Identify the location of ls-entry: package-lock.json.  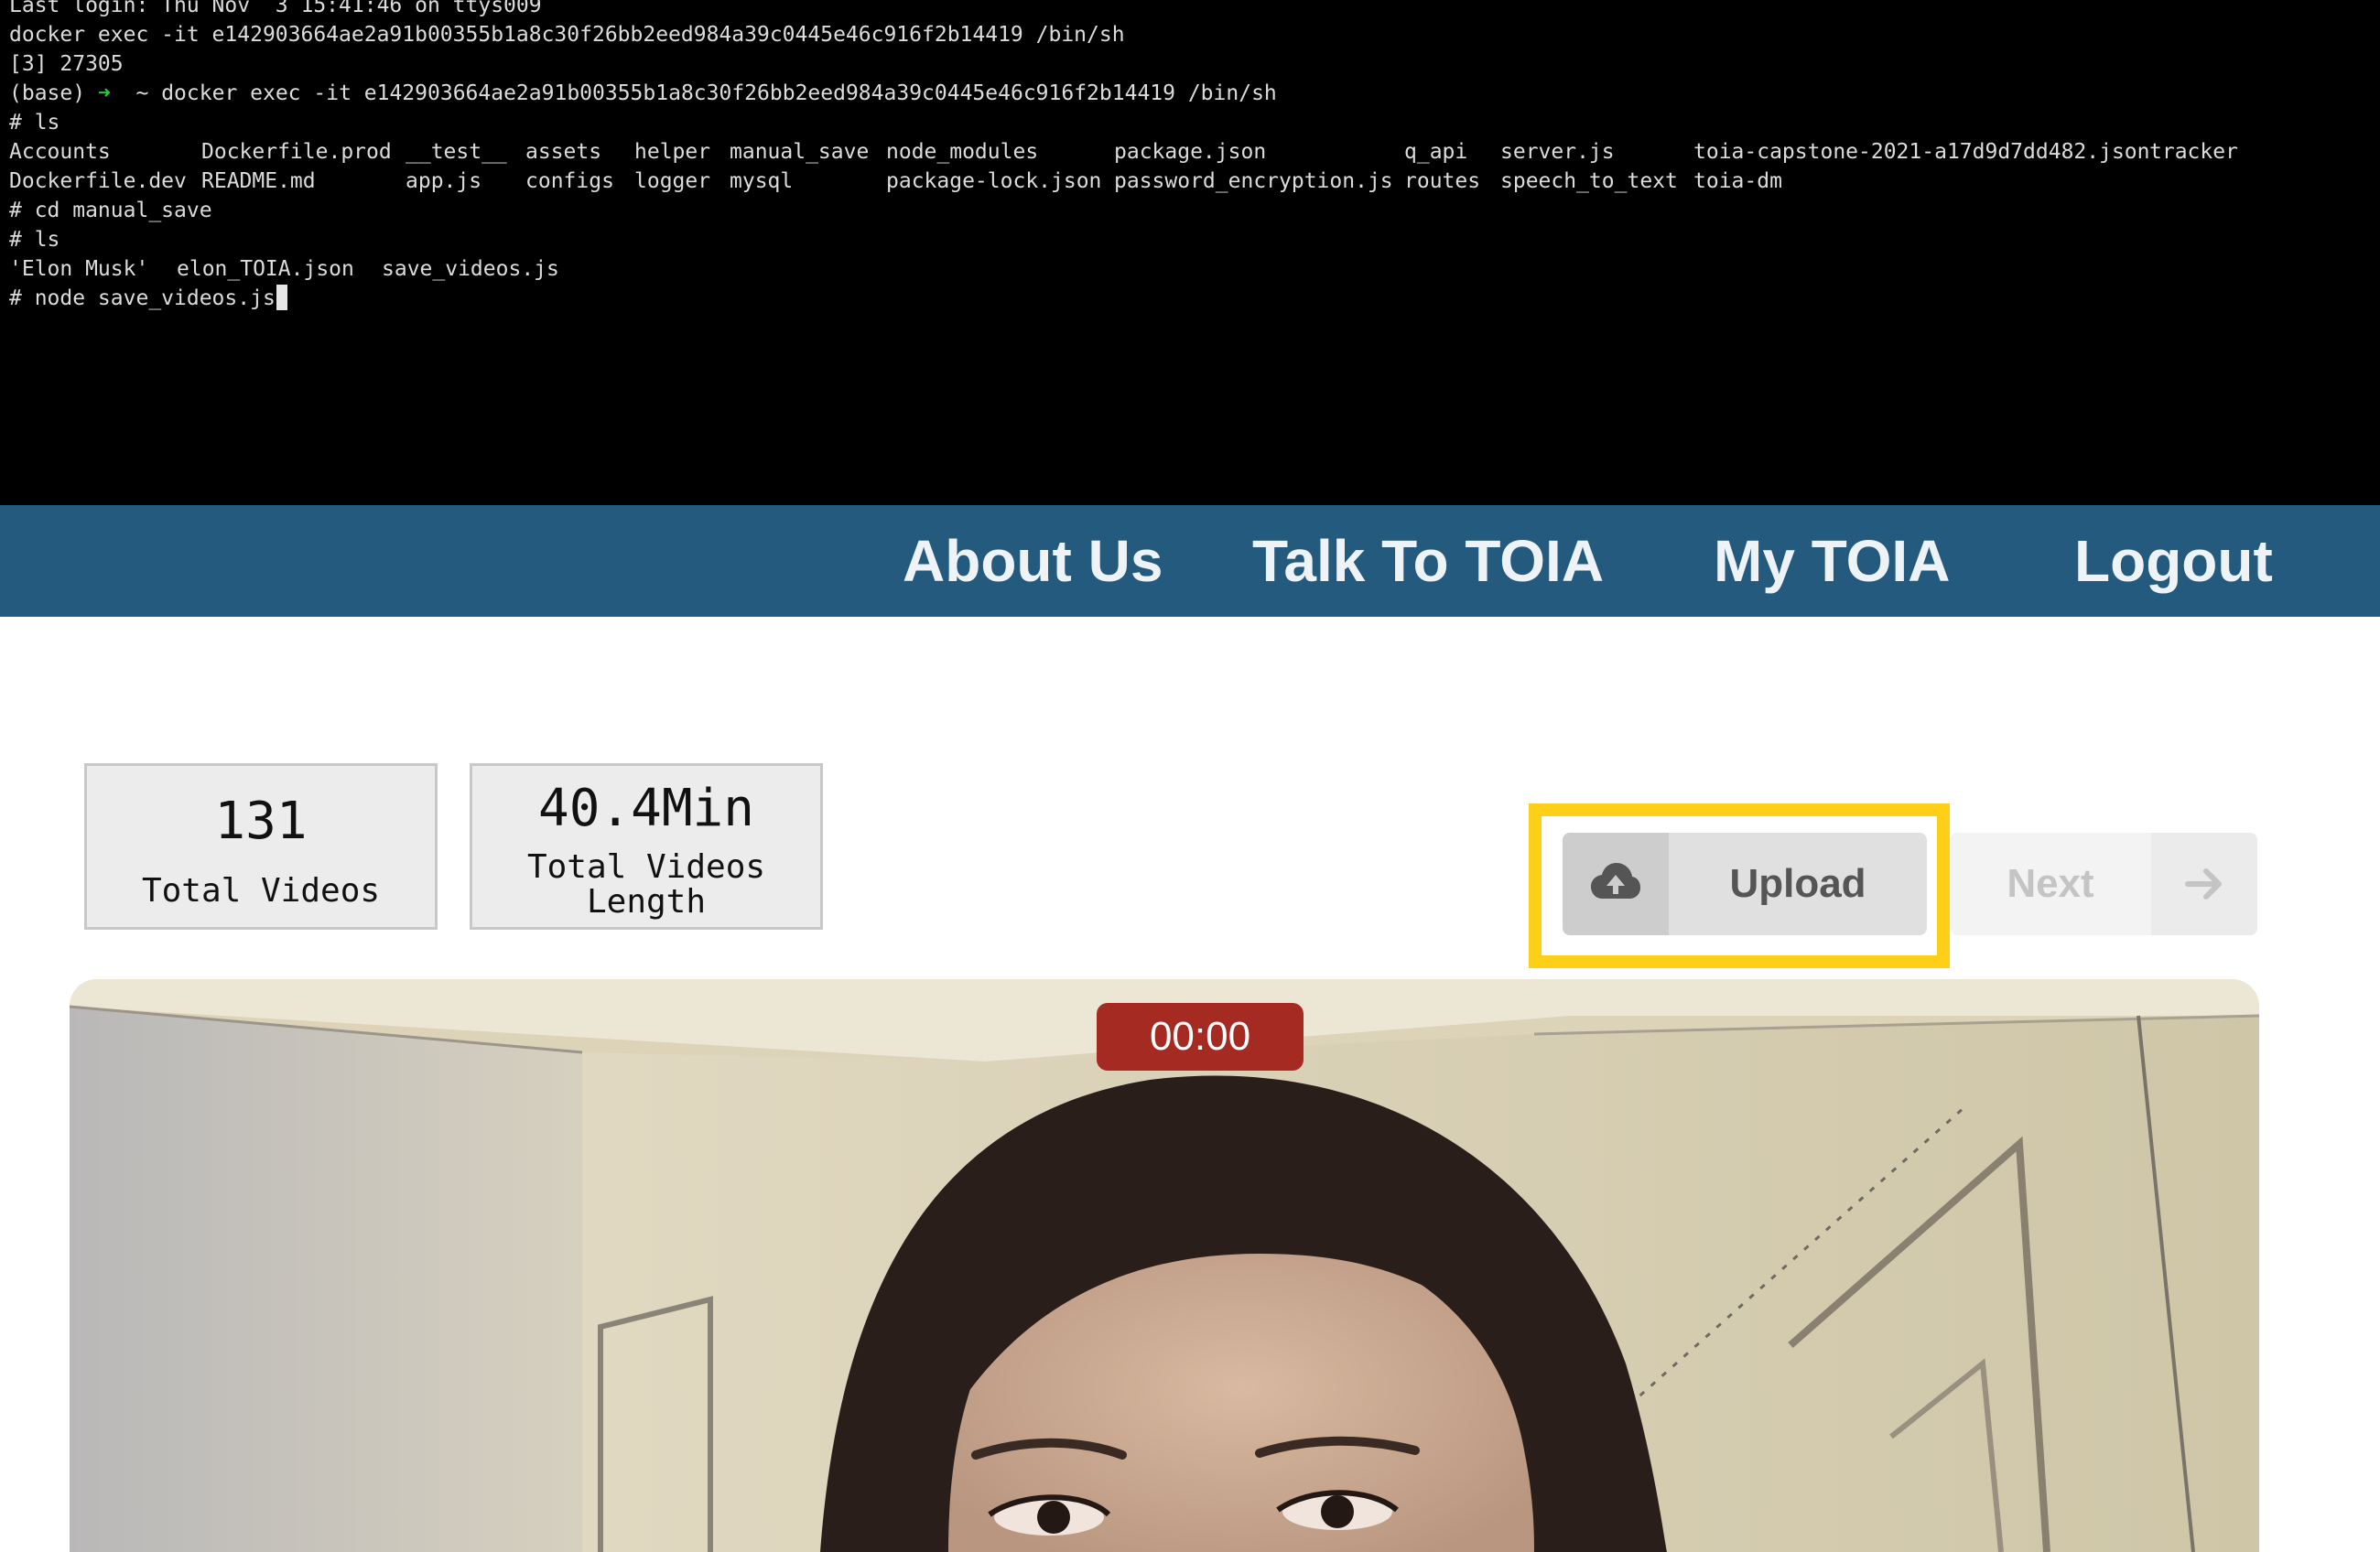
(994, 181).